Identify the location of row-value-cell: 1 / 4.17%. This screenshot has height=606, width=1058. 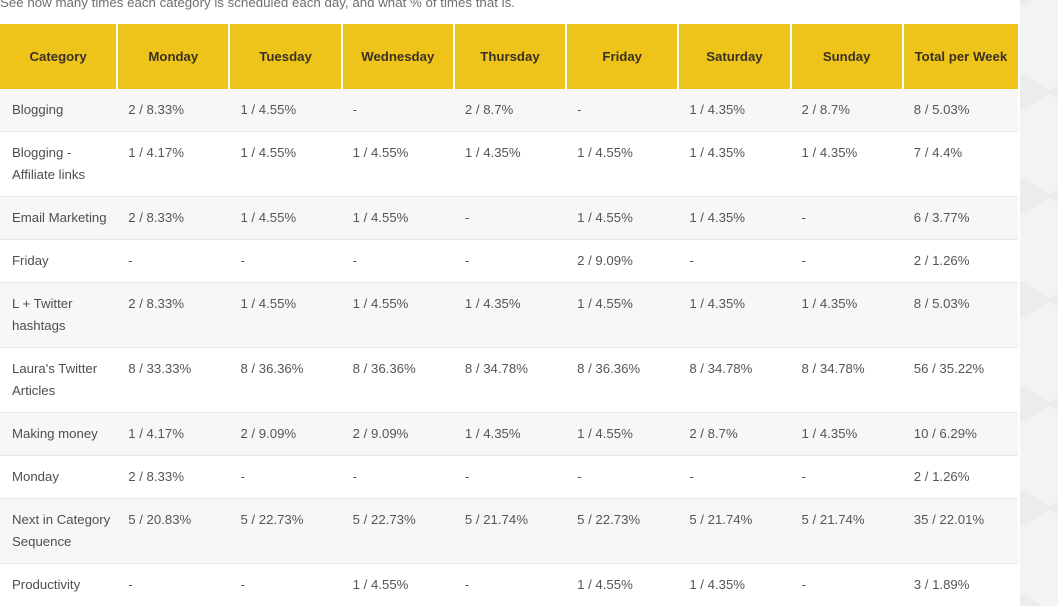
(173, 434).